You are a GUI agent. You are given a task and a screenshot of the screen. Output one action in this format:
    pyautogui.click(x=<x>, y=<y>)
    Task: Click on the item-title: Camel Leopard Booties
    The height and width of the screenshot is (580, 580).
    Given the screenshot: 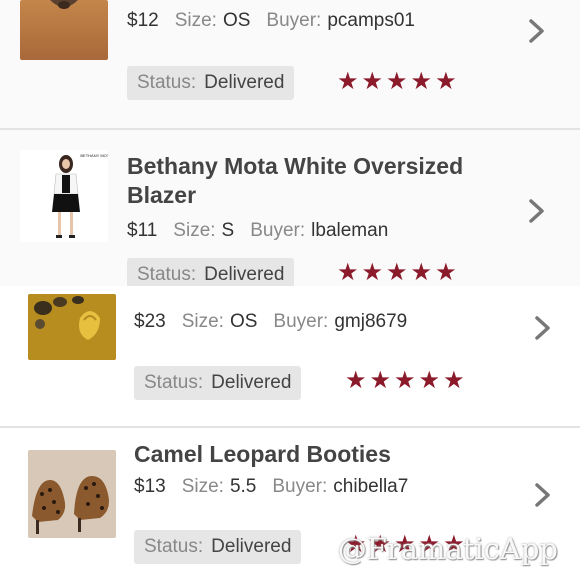 What is the action you would take?
    pyautogui.click(x=324, y=454)
    